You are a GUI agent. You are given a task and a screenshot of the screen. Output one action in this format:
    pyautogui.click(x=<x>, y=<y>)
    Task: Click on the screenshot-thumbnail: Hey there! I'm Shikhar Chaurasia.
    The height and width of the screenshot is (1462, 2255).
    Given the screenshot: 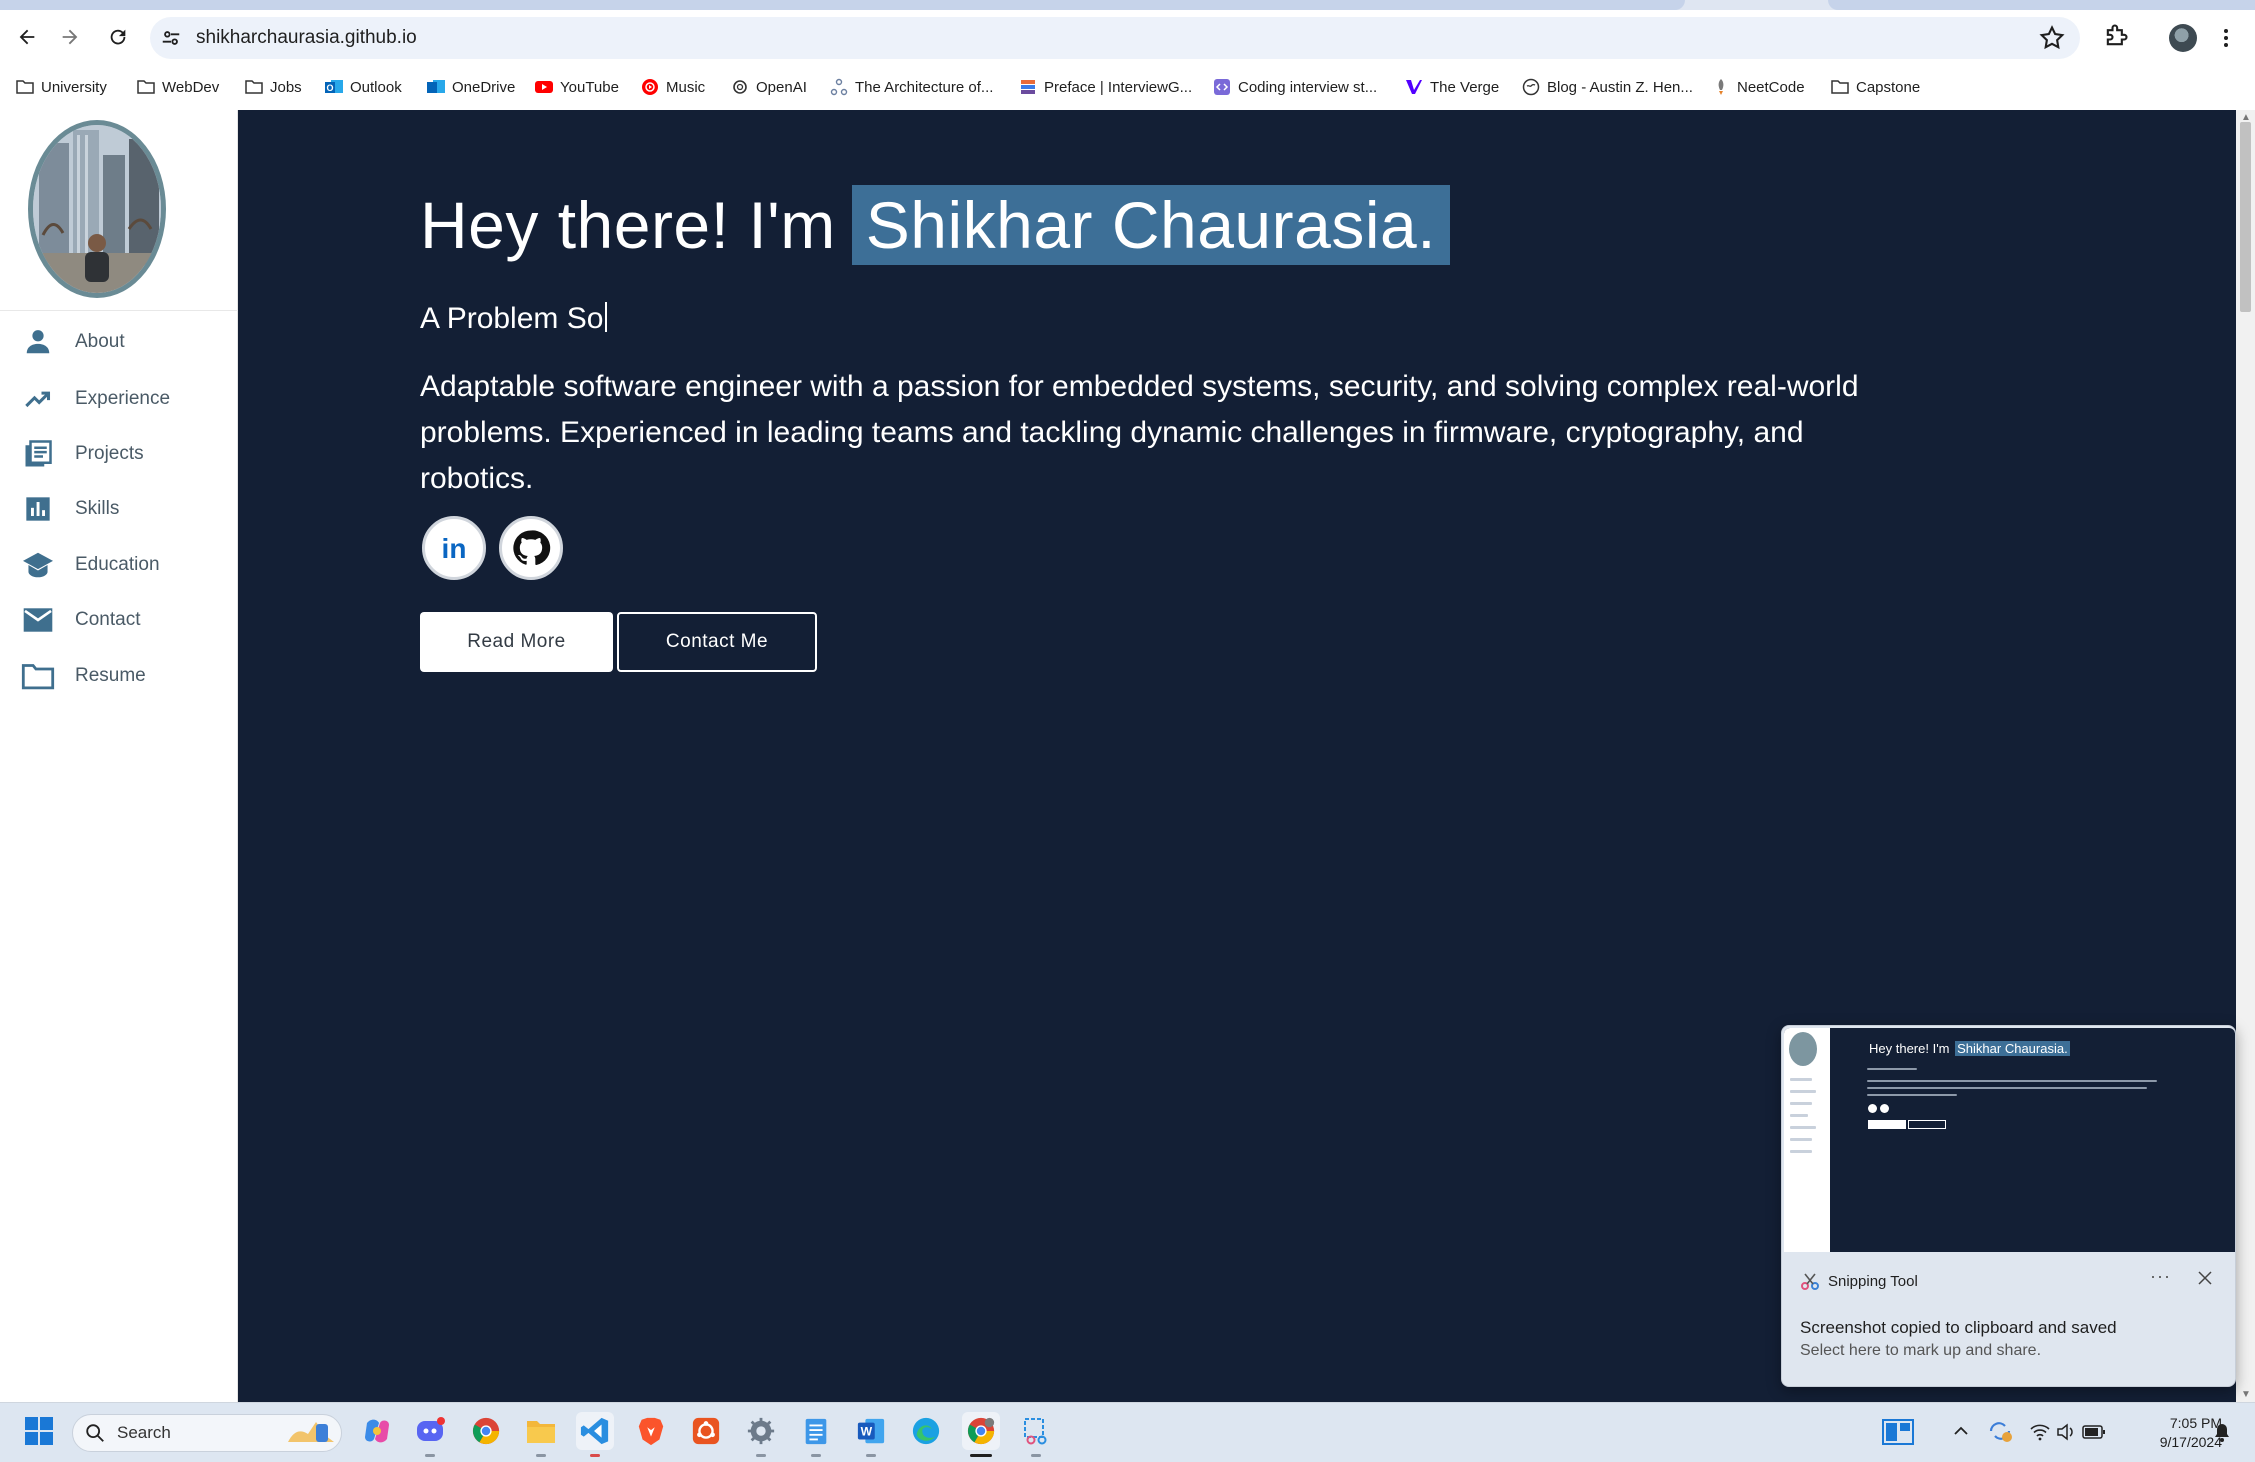 What is the action you would take?
    pyautogui.click(x=2009, y=1140)
    